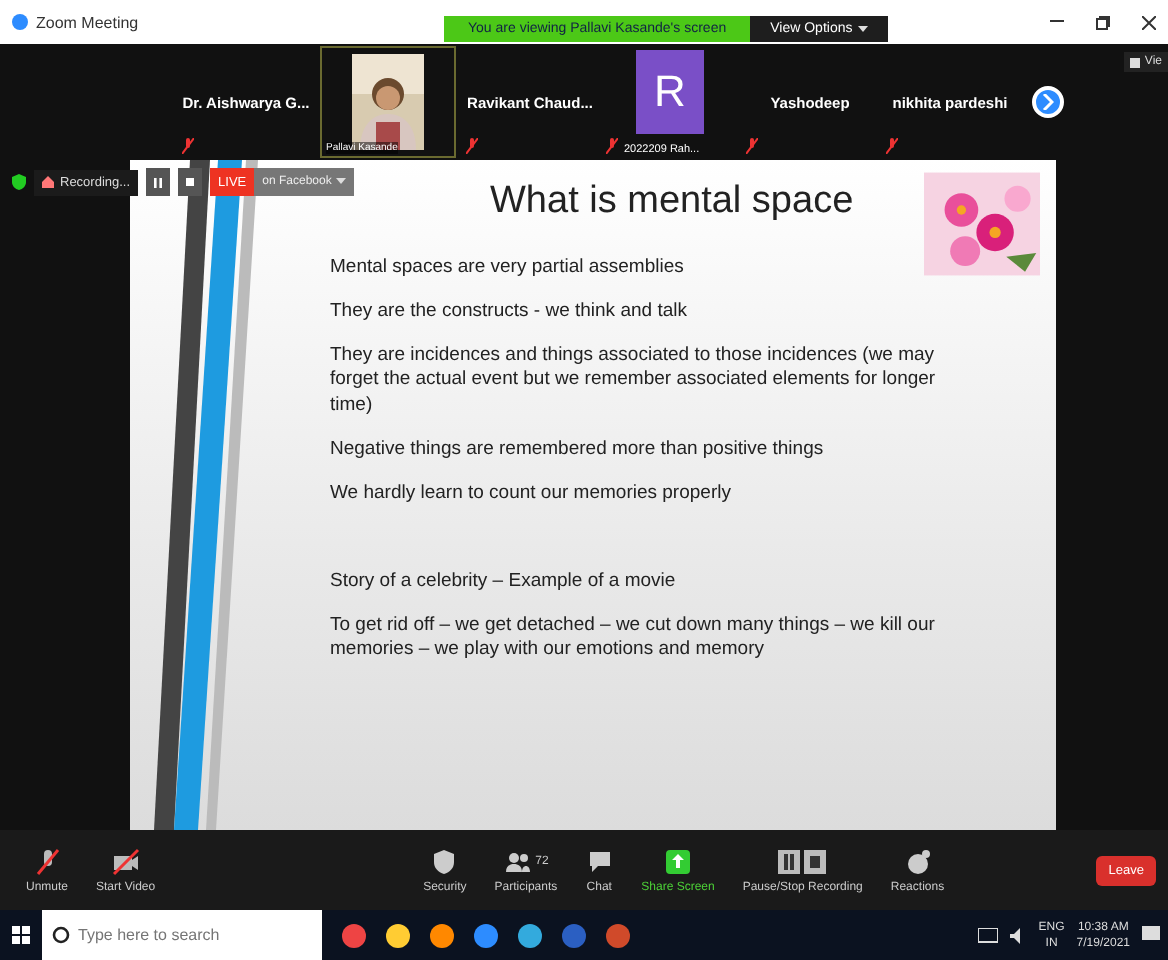 The height and width of the screenshot is (960, 1168). I want to click on close-icon, so click(1149, 22).